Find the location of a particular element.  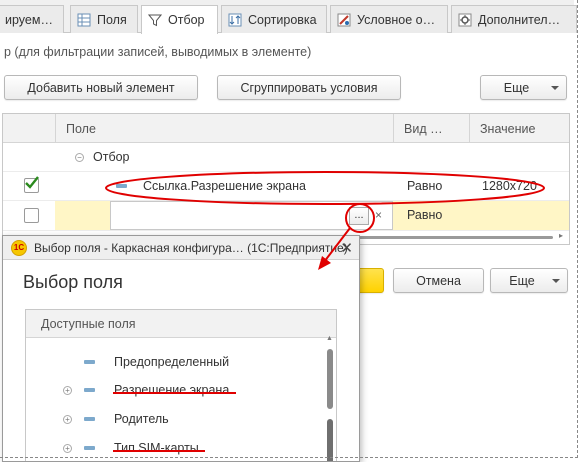

column-header-value: Значение is located at coordinates (519, 128).